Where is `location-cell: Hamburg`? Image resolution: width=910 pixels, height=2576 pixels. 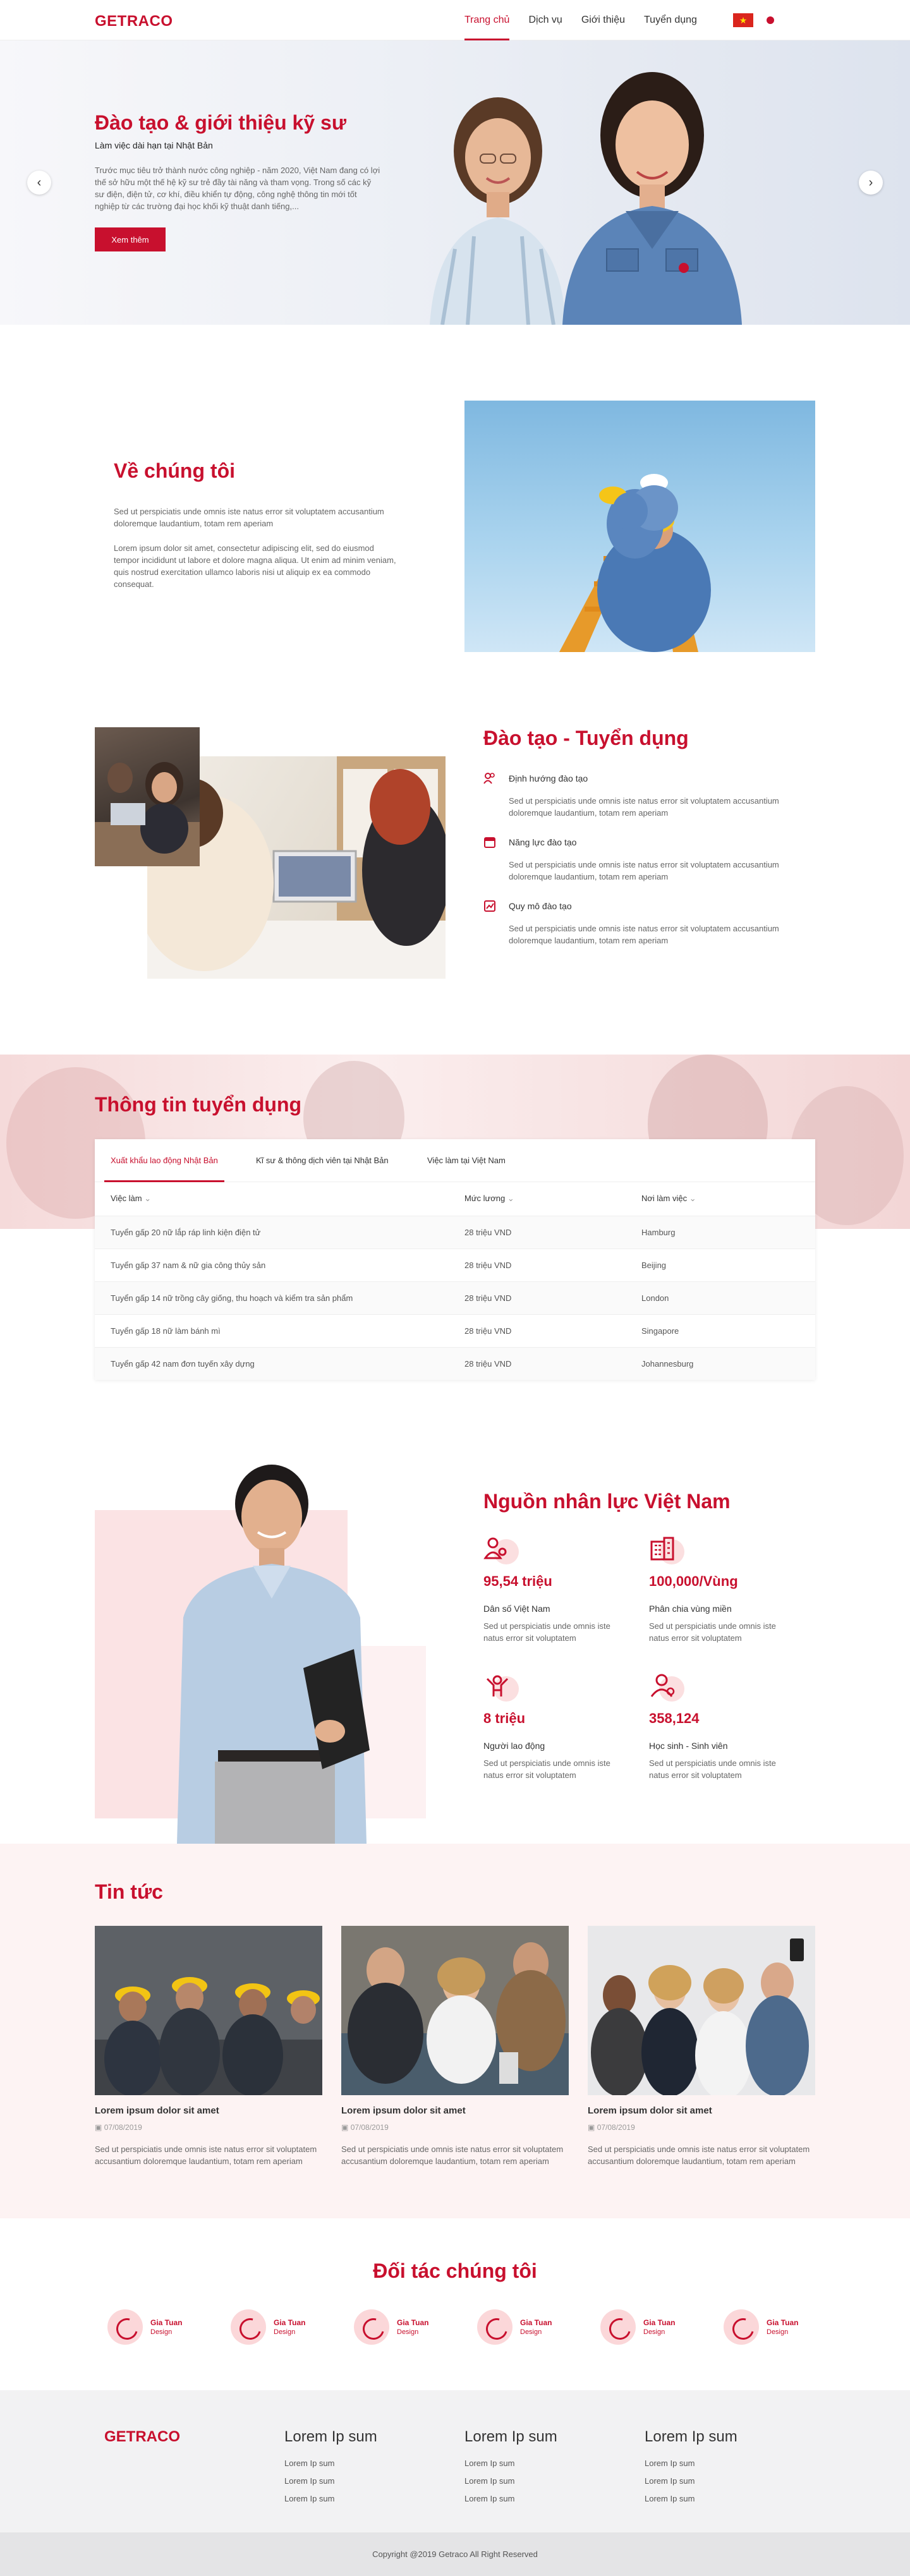
location-cell: Hamburg is located at coordinates (658, 1232).